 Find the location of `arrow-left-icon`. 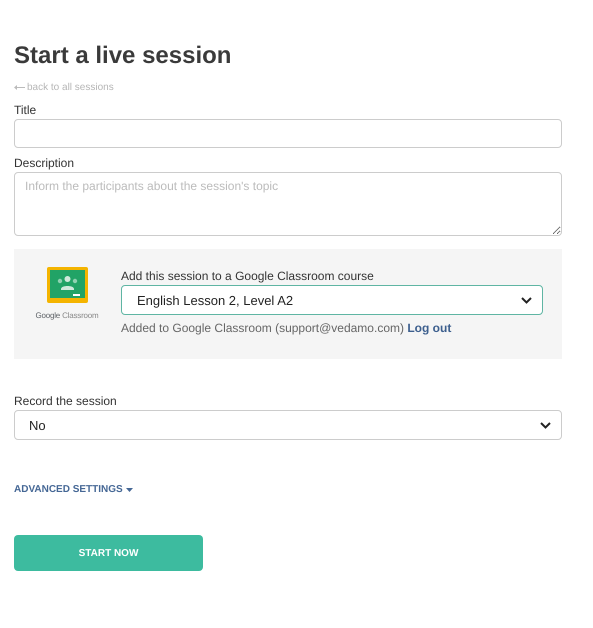

arrow-left-icon is located at coordinates (19, 87).